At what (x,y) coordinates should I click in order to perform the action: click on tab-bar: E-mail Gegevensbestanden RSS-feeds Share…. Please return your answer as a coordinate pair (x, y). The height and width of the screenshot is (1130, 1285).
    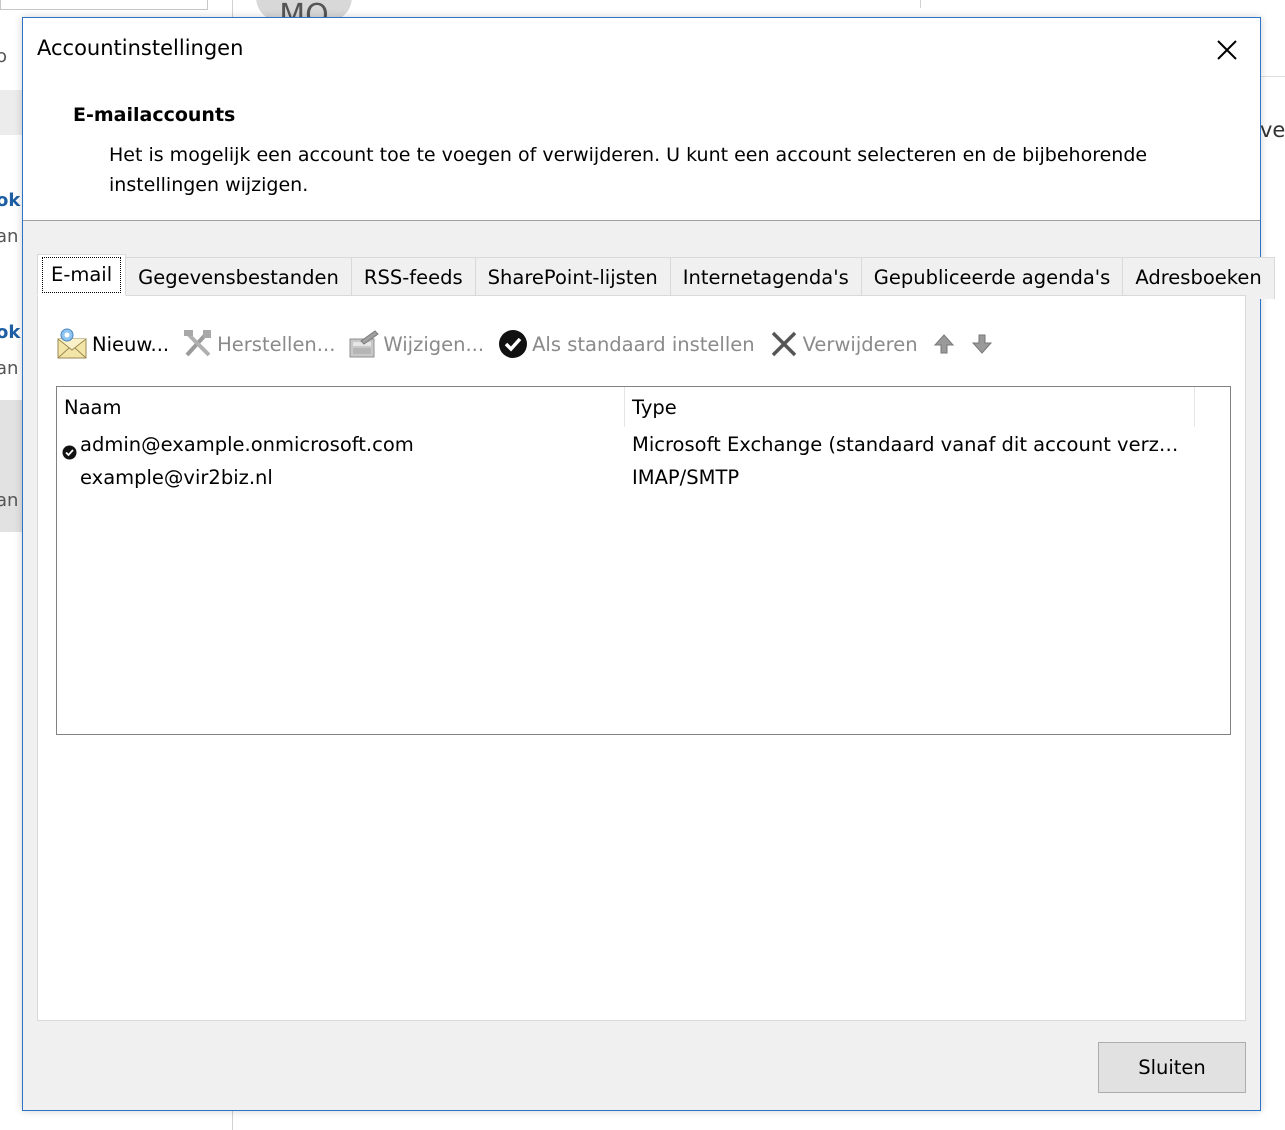
    Looking at the image, I should click on (656, 276).